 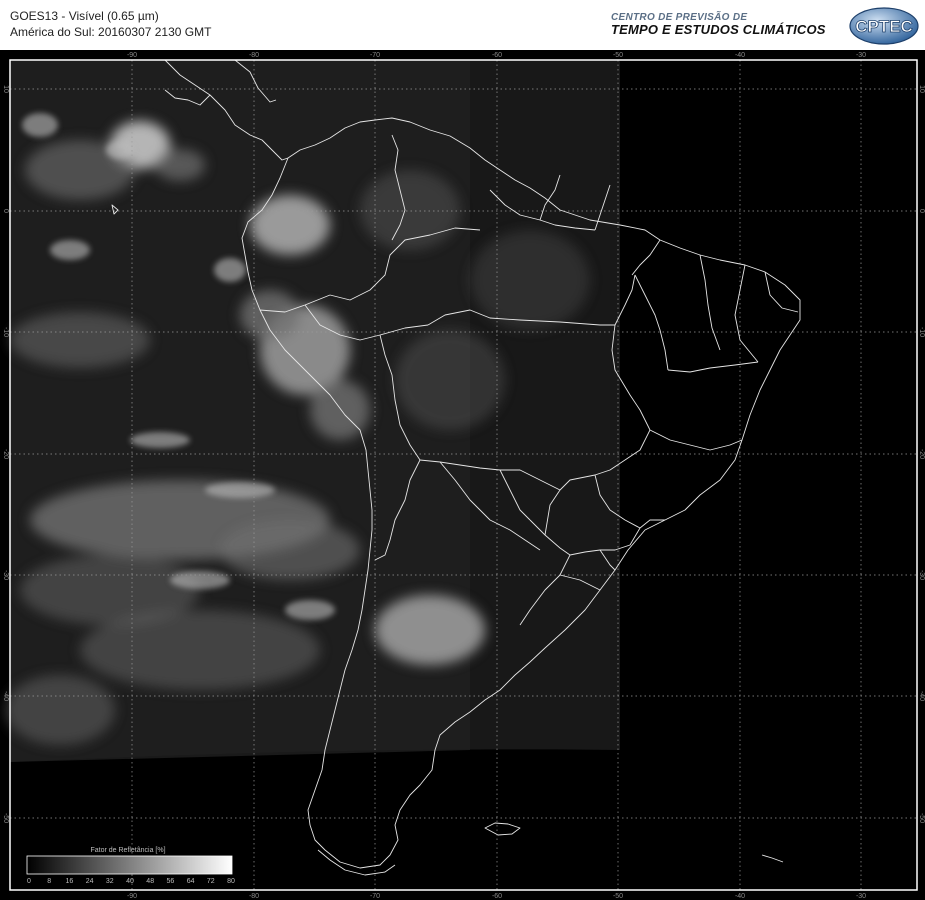 I want to click on legend-tick-label: 48, so click(x=150, y=881).